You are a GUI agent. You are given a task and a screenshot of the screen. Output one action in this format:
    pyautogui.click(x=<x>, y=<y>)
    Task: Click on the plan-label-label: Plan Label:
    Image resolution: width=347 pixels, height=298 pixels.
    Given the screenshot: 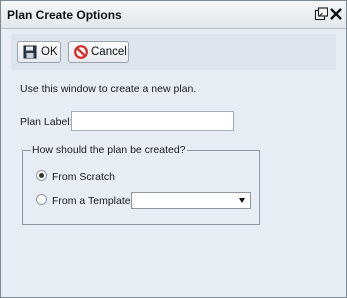 What is the action you would take?
    pyautogui.click(x=46, y=122)
    